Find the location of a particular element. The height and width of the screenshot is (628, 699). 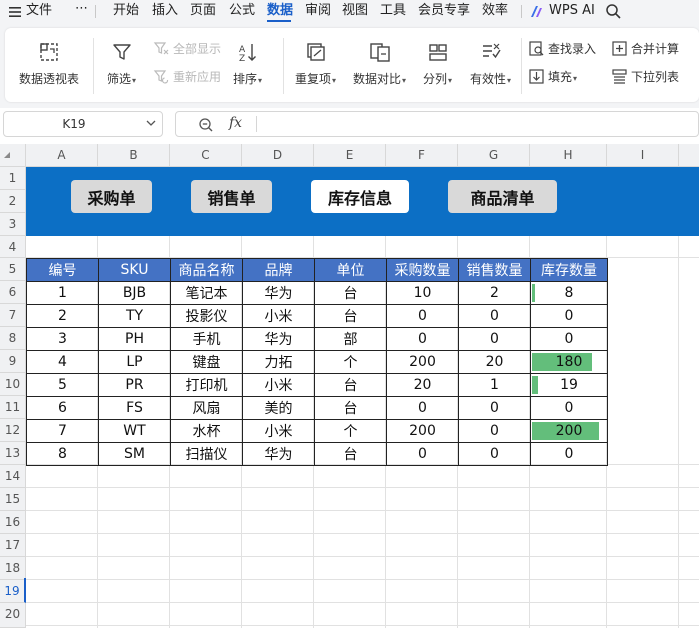

column-header-a: A is located at coordinates (62, 155).